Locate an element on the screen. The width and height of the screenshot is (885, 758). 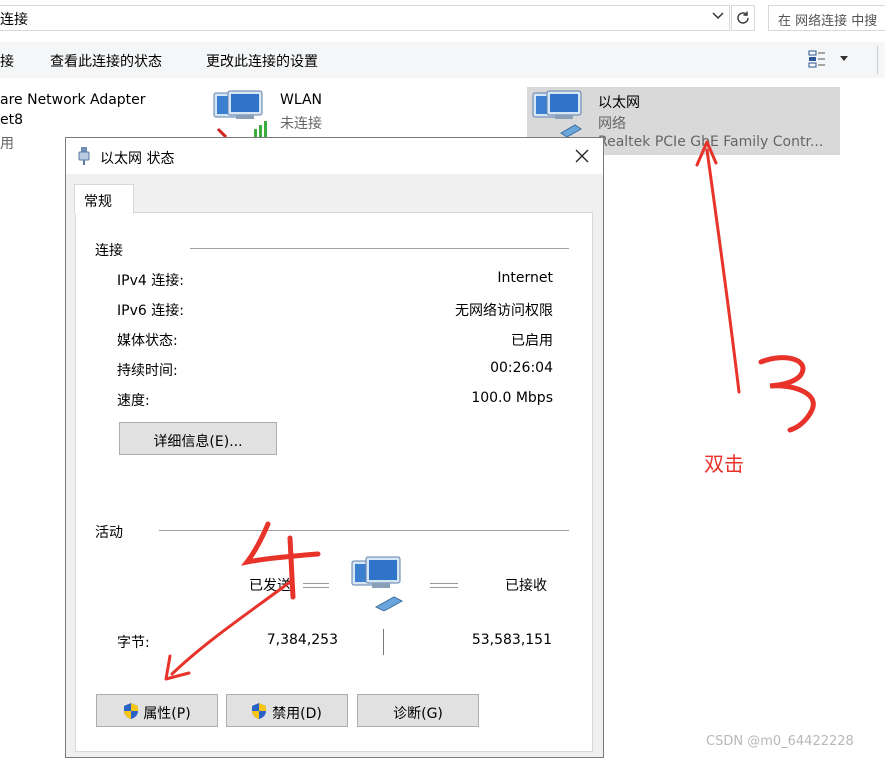
double-click-annotation: 双击 is located at coordinates (724, 464).